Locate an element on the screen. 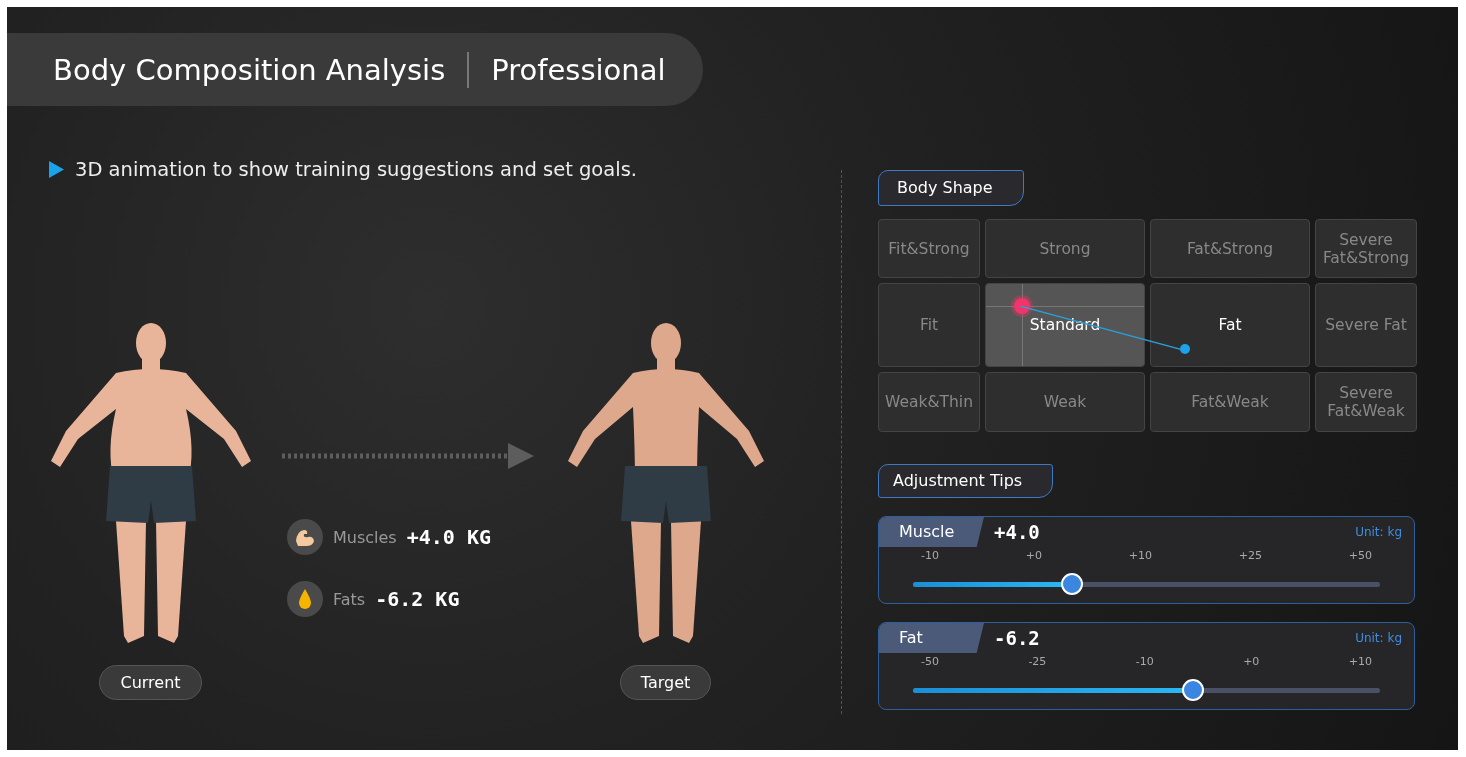 The height and width of the screenshot is (757, 1466). body-shape-cell: Weak&Thin is located at coordinates (929, 402).